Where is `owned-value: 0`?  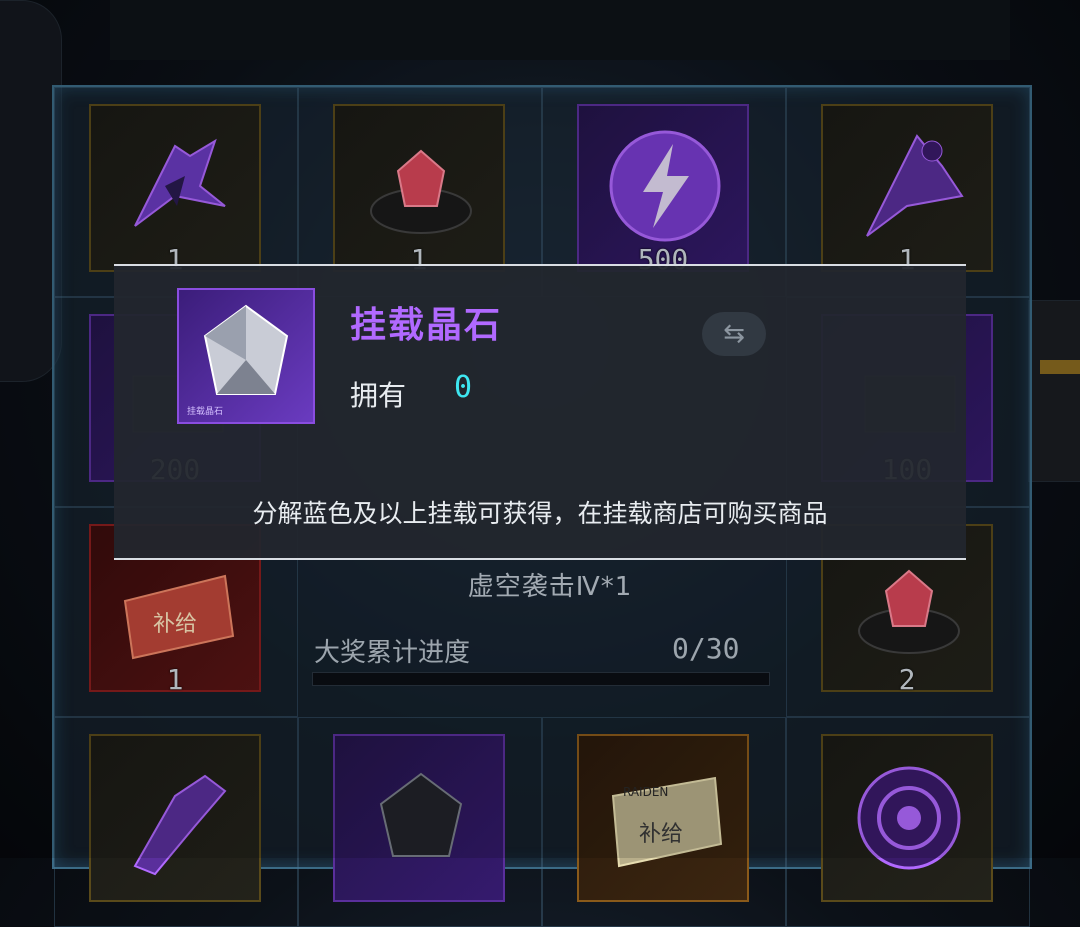
owned-value: 0 is located at coordinates (463, 387).